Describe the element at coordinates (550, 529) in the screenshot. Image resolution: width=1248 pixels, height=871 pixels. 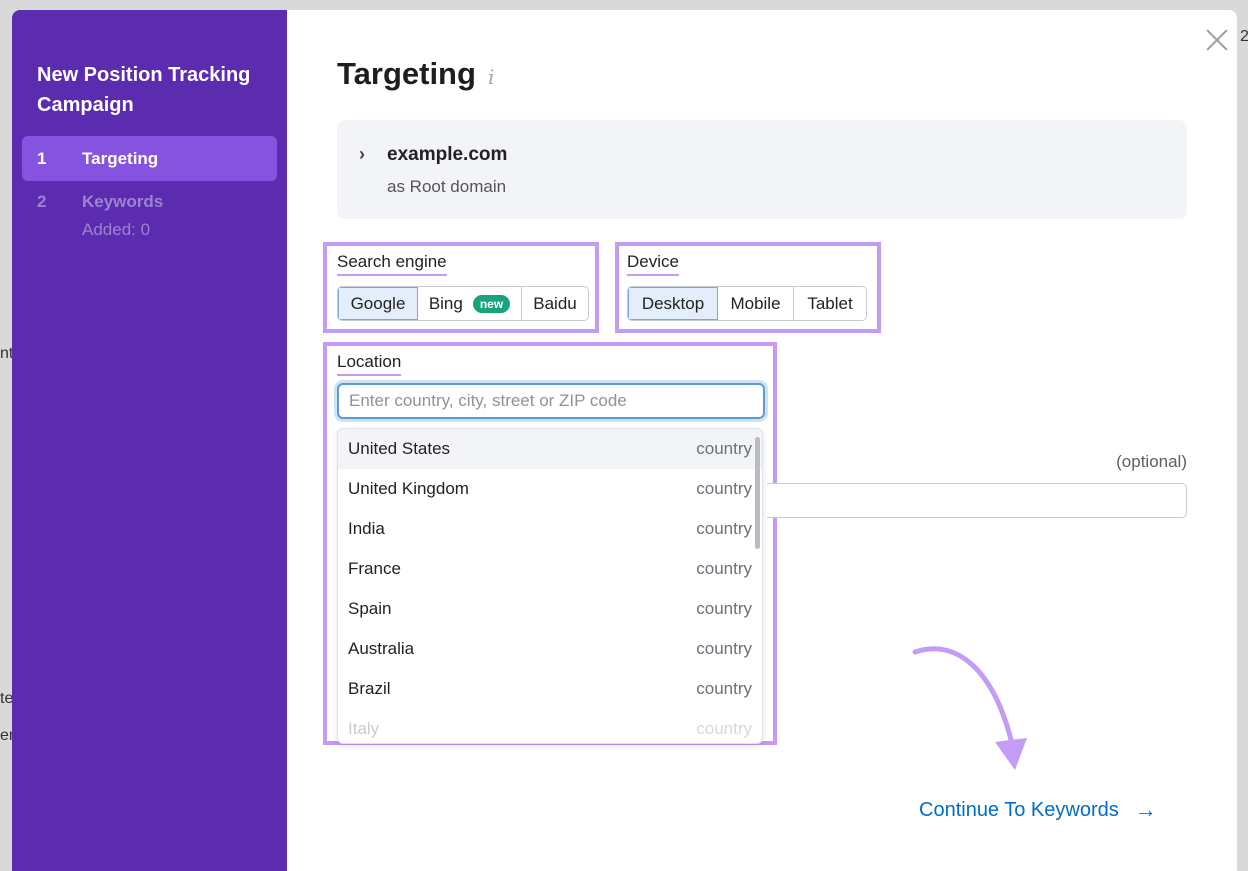
I see `suggestion-item: India country` at that location.